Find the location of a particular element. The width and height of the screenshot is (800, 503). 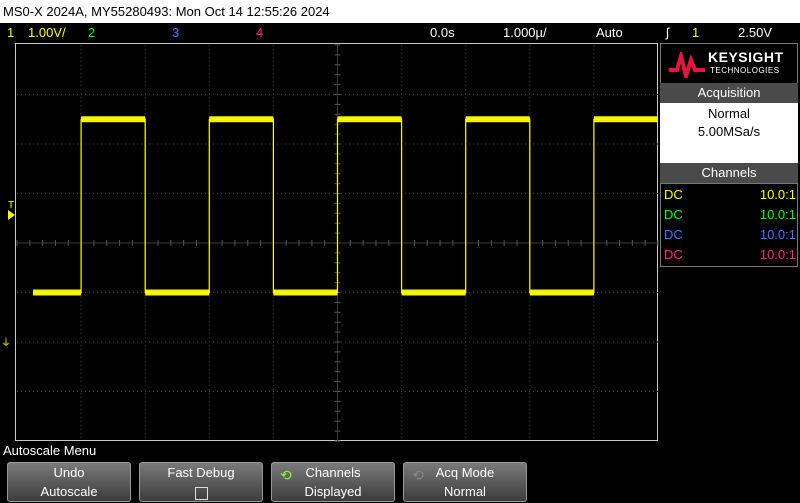

softkey-value: Autoscale is located at coordinates (69, 491).